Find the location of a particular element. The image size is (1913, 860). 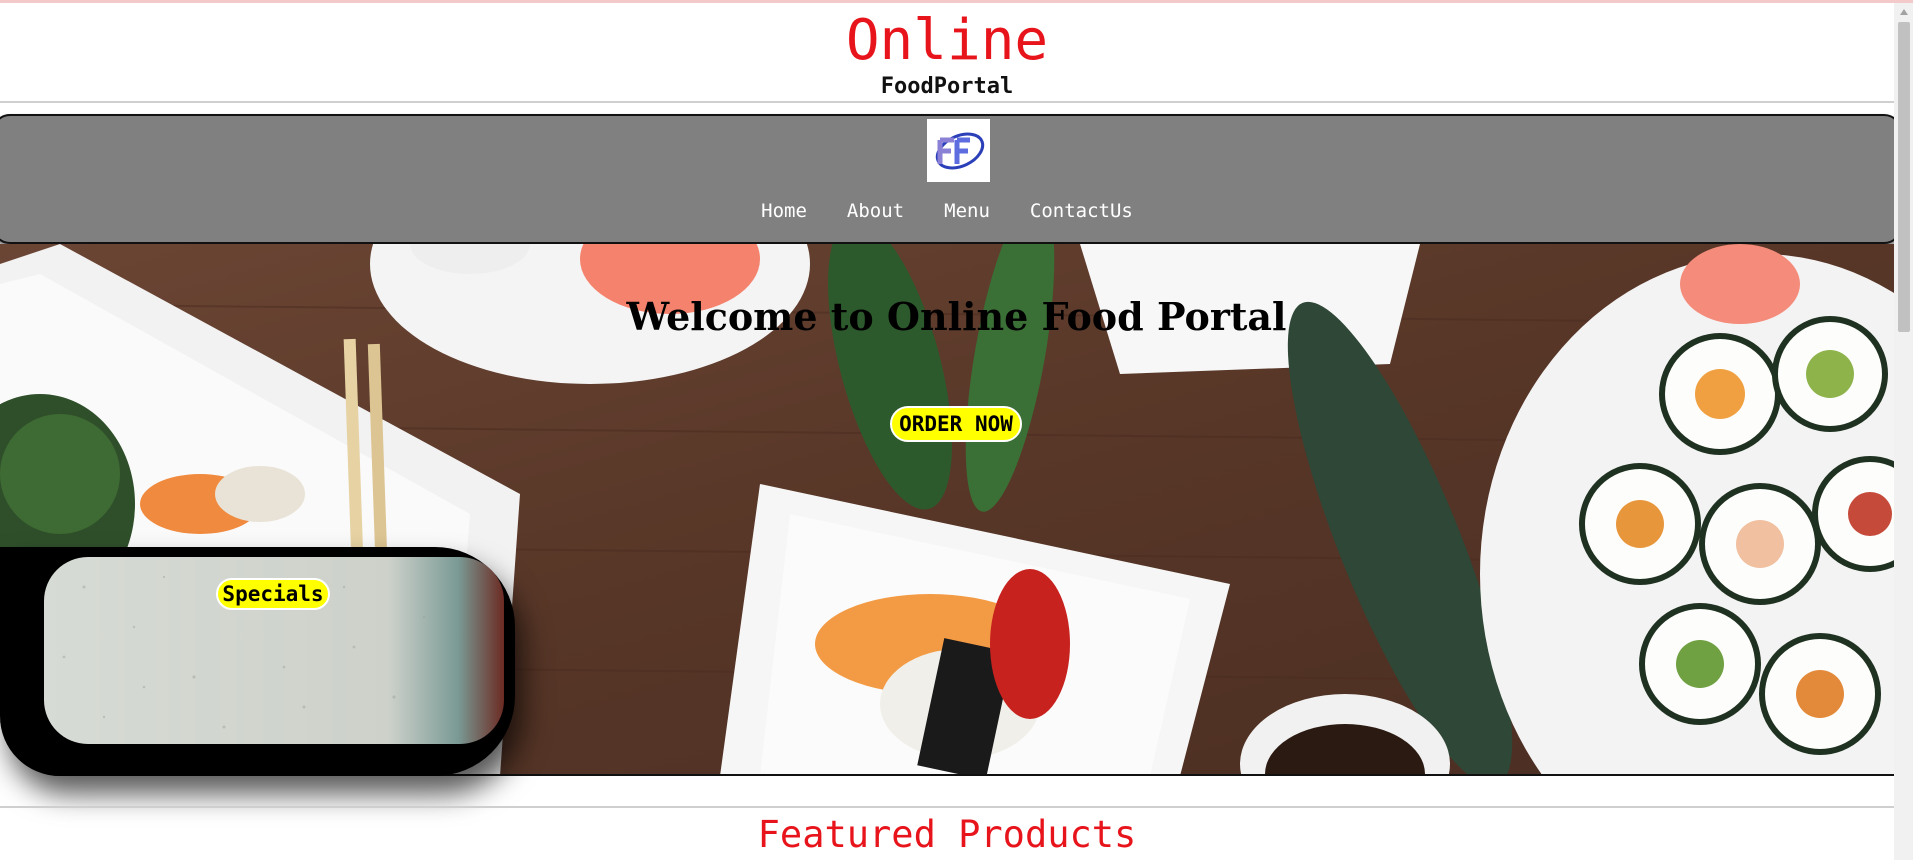

nav-about: About is located at coordinates (875, 211).